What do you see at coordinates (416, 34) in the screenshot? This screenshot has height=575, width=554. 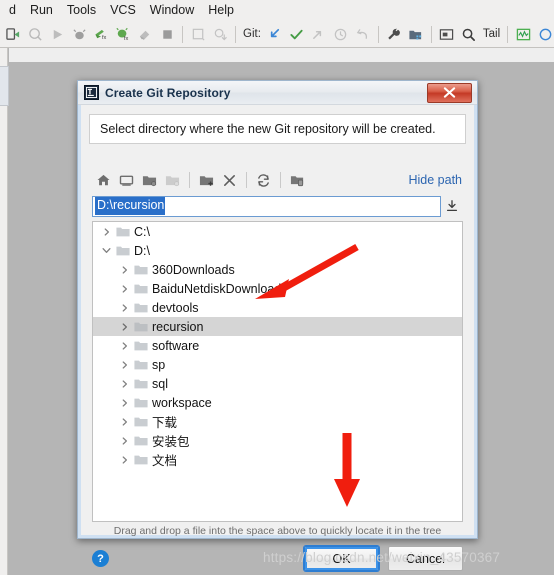 I see `project-structure-icon` at bounding box center [416, 34].